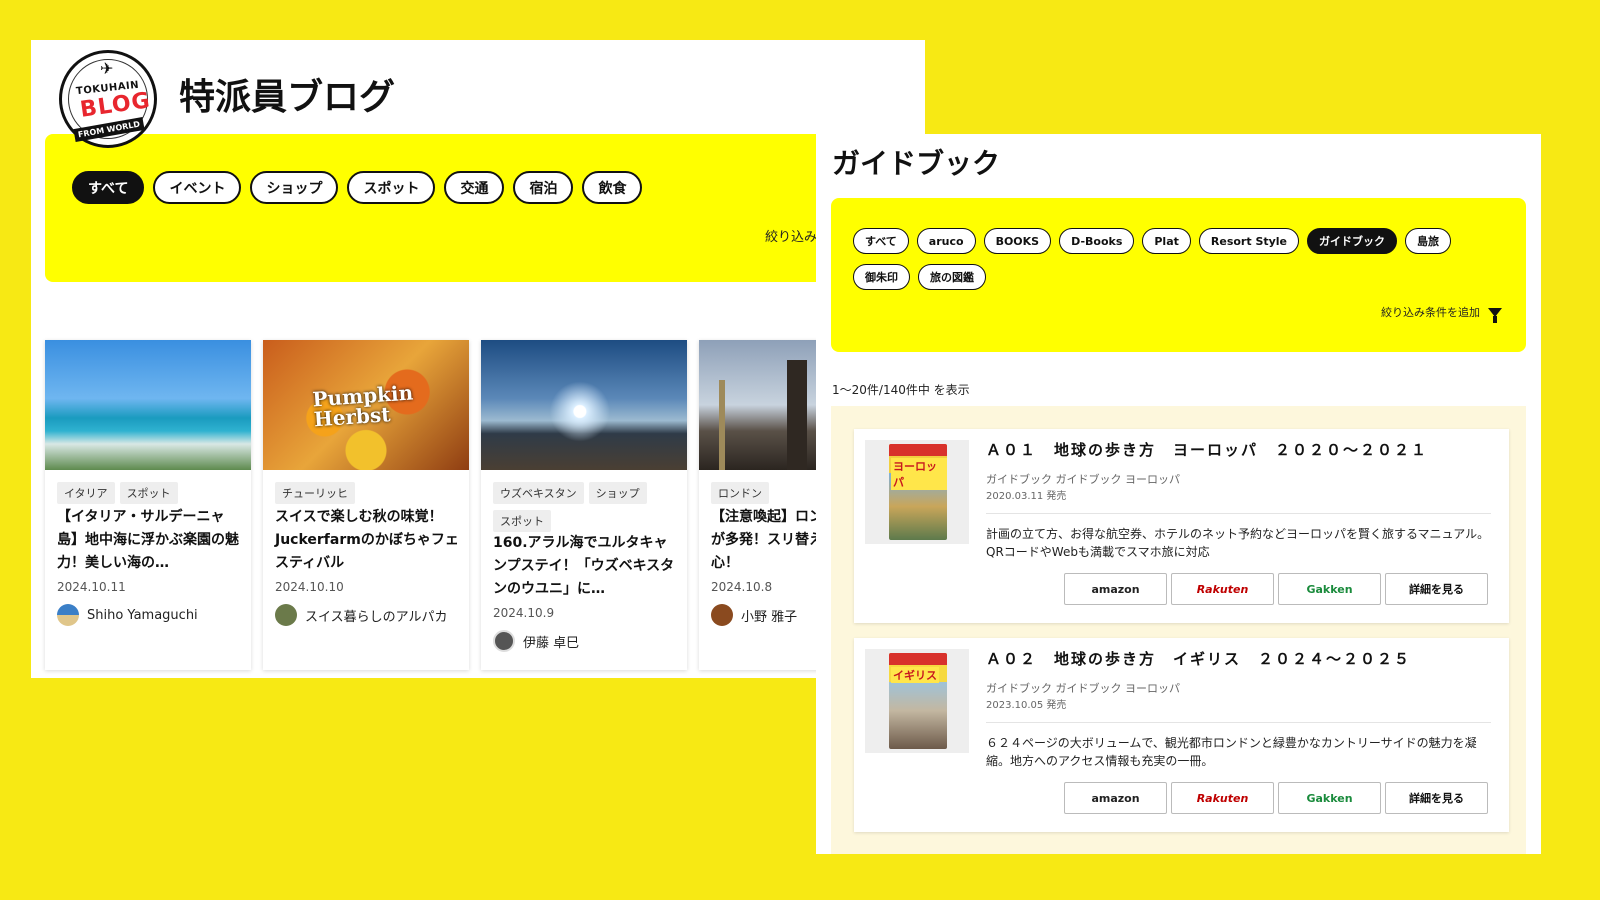 The image size is (1600, 900). What do you see at coordinates (1026, 496) in the screenshot?
I see `book-release-date: 2020.03.11 発売` at bounding box center [1026, 496].